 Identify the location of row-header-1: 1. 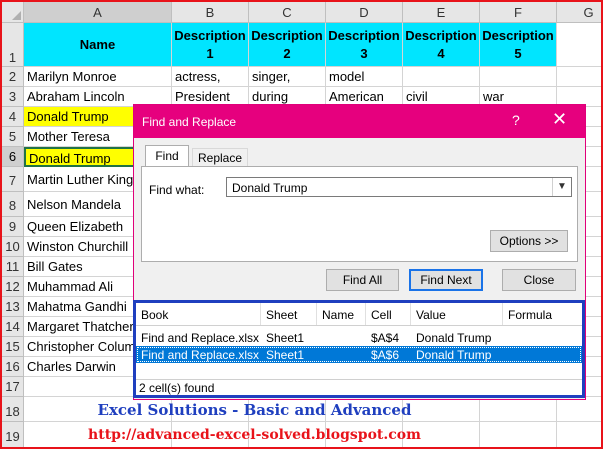
(13, 45).